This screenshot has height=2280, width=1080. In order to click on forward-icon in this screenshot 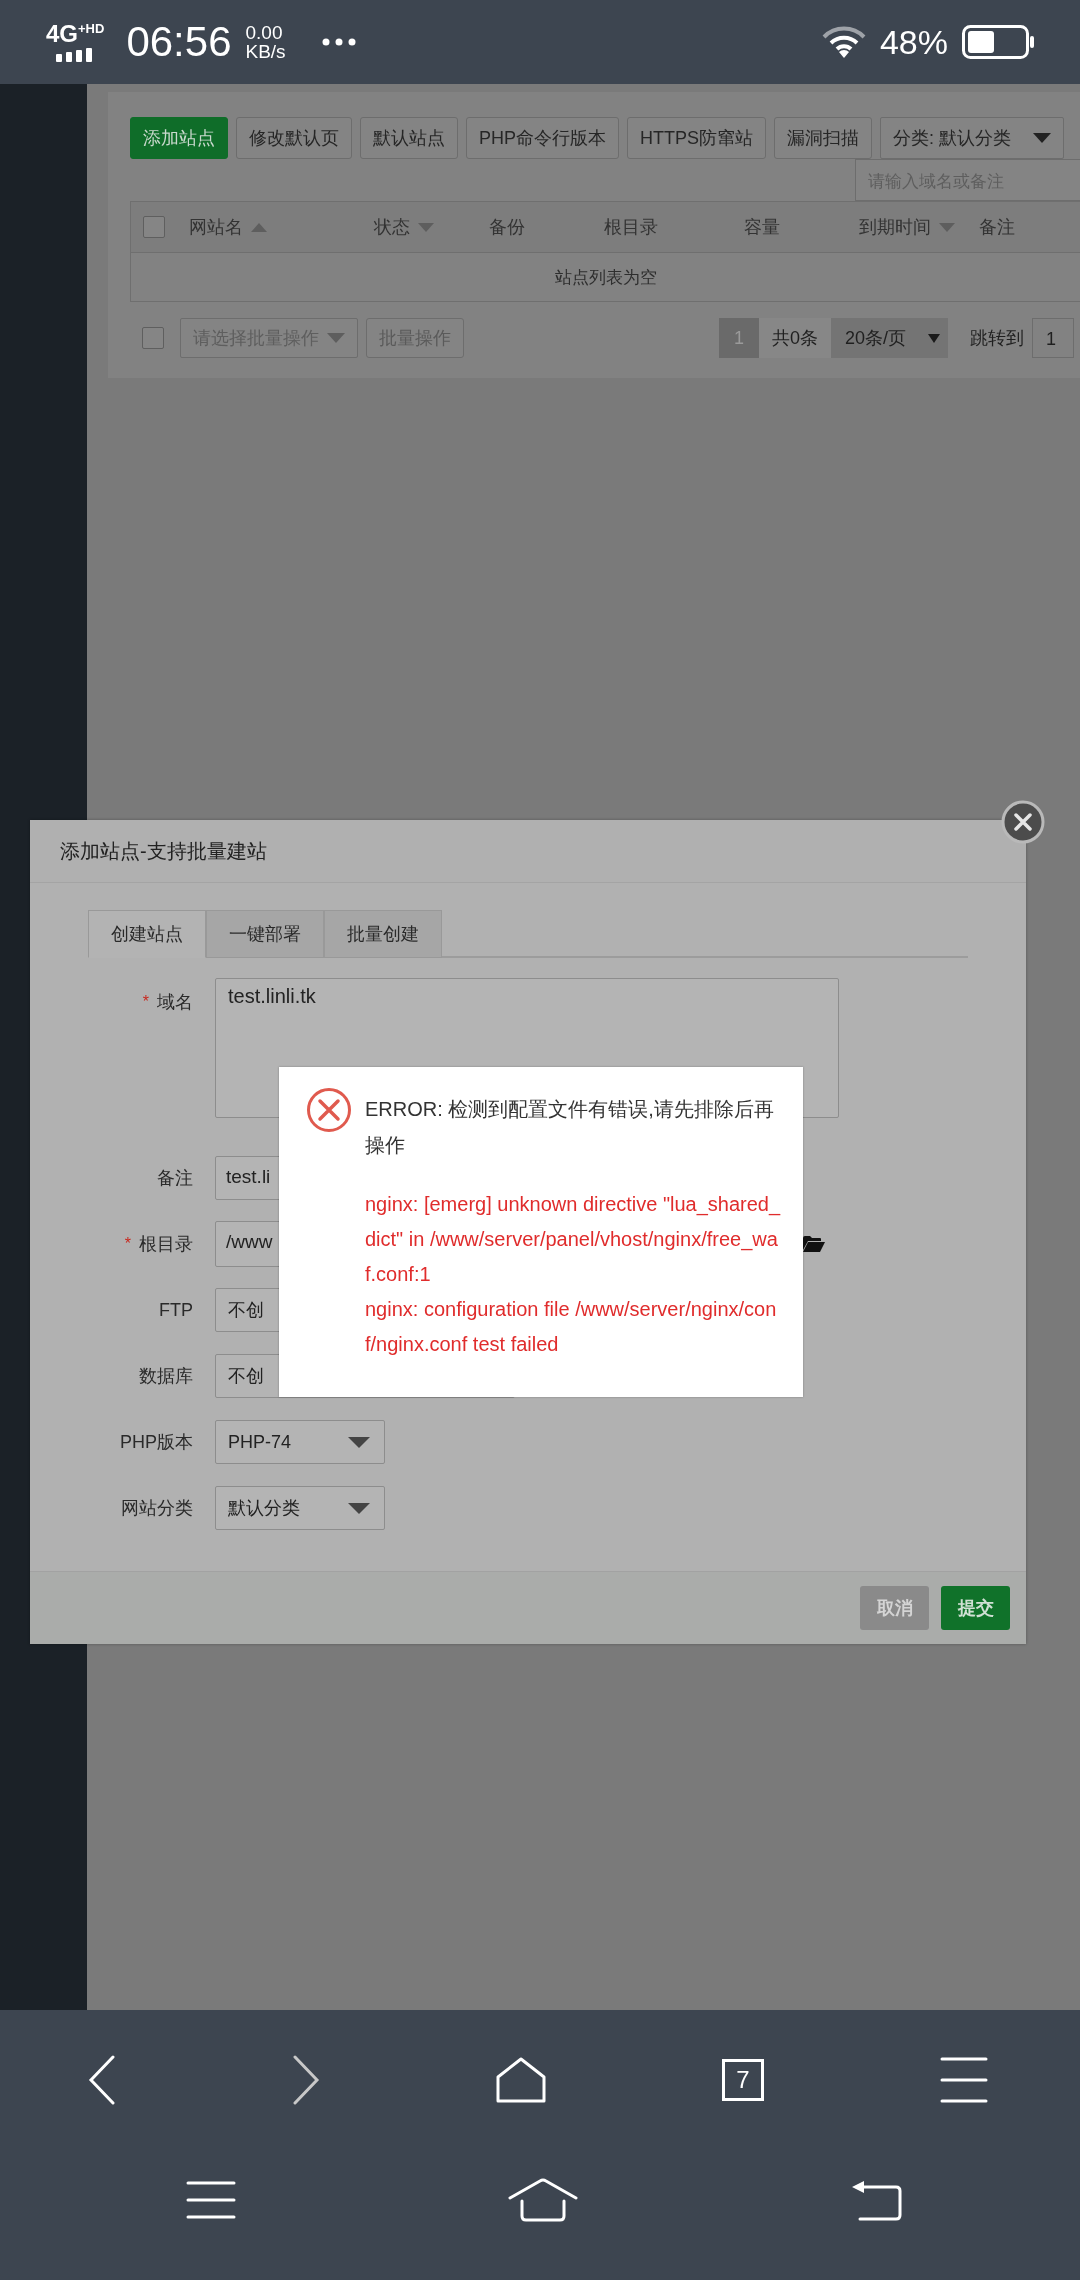, I will do `click(306, 2080)`.